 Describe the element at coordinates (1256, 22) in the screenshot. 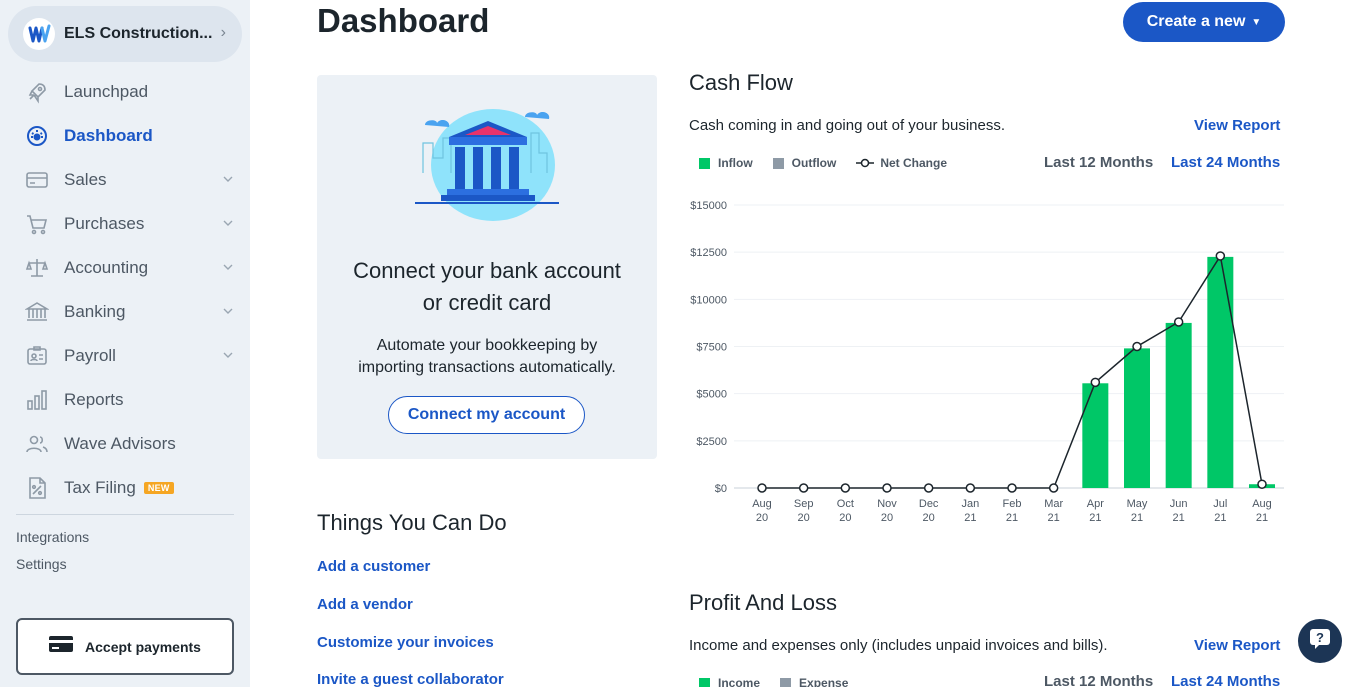

I see `caret-down-icon: ▼` at that location.